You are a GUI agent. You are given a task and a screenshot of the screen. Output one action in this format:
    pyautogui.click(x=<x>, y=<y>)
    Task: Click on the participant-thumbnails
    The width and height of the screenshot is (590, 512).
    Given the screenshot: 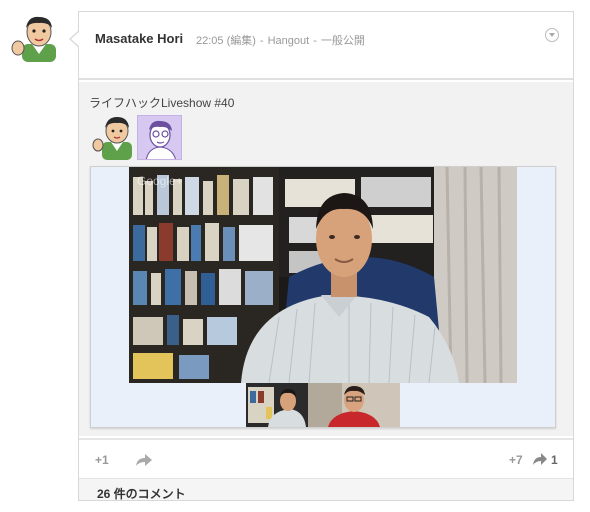 What is the action you would take?
    pyautogui.click(x=323, y=405)
    